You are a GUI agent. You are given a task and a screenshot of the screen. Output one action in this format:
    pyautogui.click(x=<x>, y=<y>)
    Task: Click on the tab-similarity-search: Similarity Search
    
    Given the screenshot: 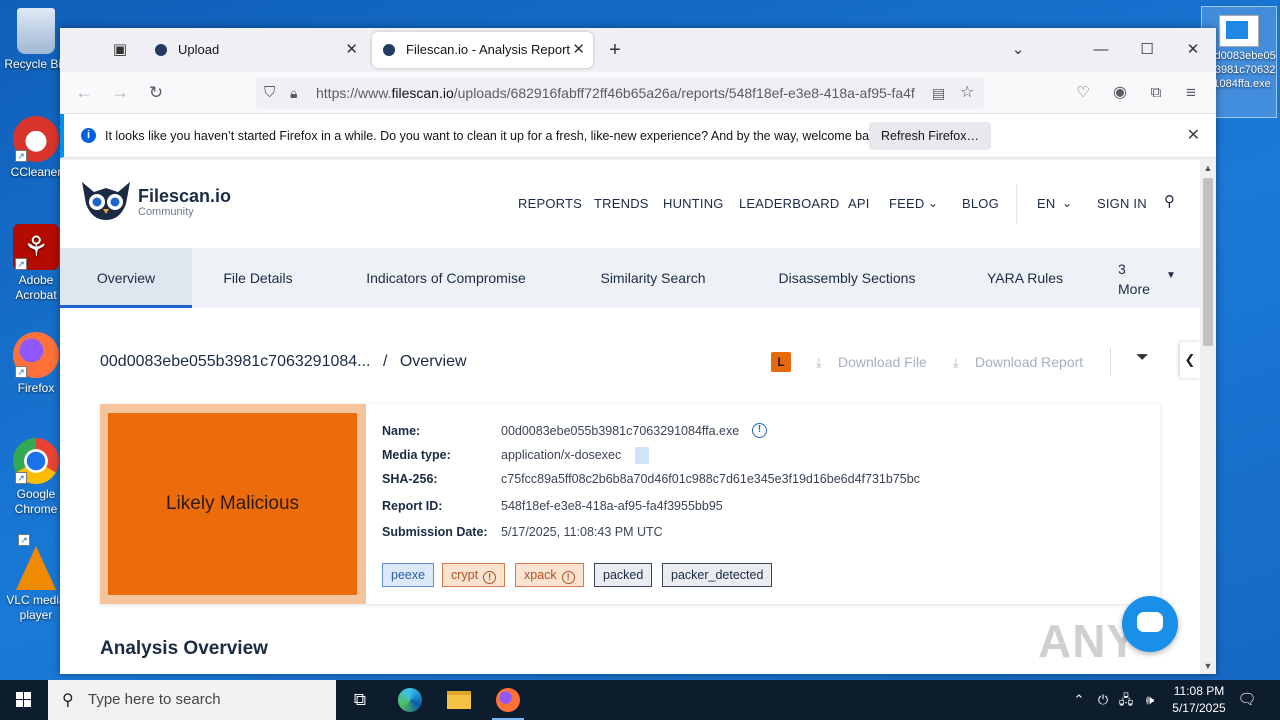 What is the action you would take?
    pyautogui.click(x=653, y=278)
    